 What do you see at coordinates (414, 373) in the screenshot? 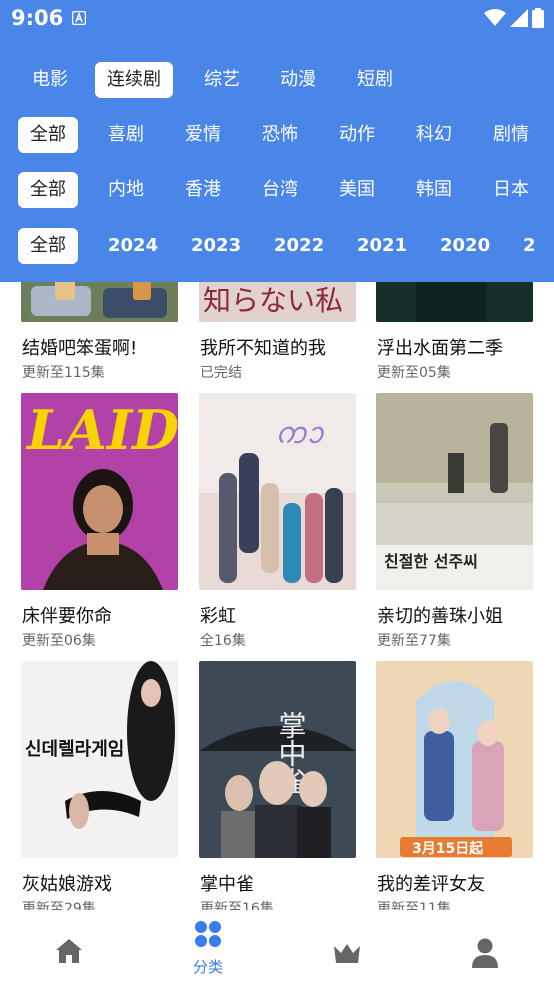
I see `series-status: 更新至05集` at bounding box center [414, 373].